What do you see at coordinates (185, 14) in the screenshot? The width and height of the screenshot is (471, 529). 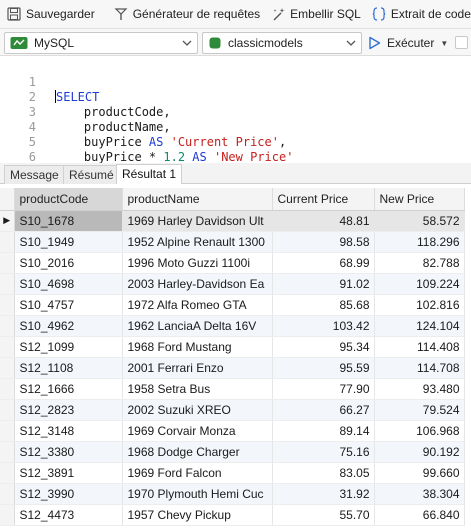 I see `query-builder-button: Générateur de requêtes` at bounding box center [185, 14].